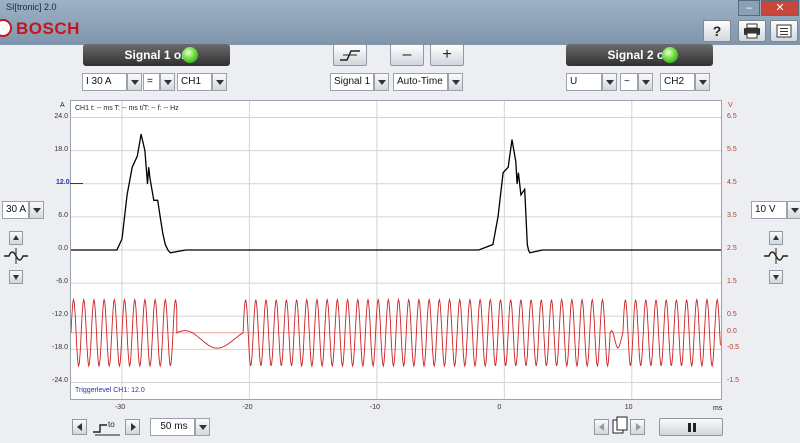 The height and width of the screenshot is (443, 800). I want to click on brand-logo: BOSCH, so click(48, 28).